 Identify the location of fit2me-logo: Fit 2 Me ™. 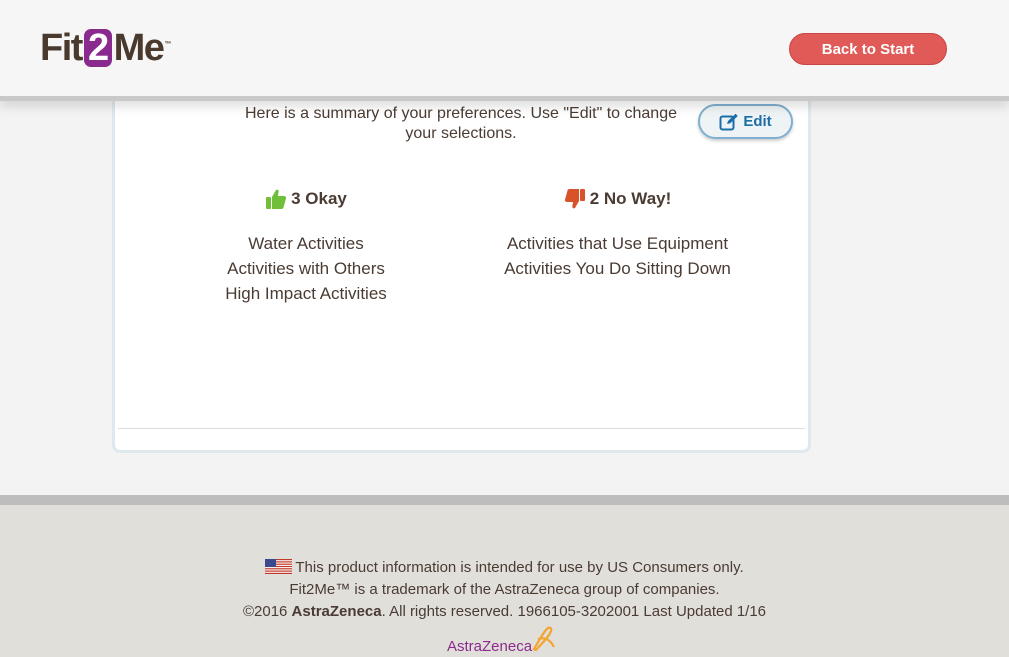
(105, 48).